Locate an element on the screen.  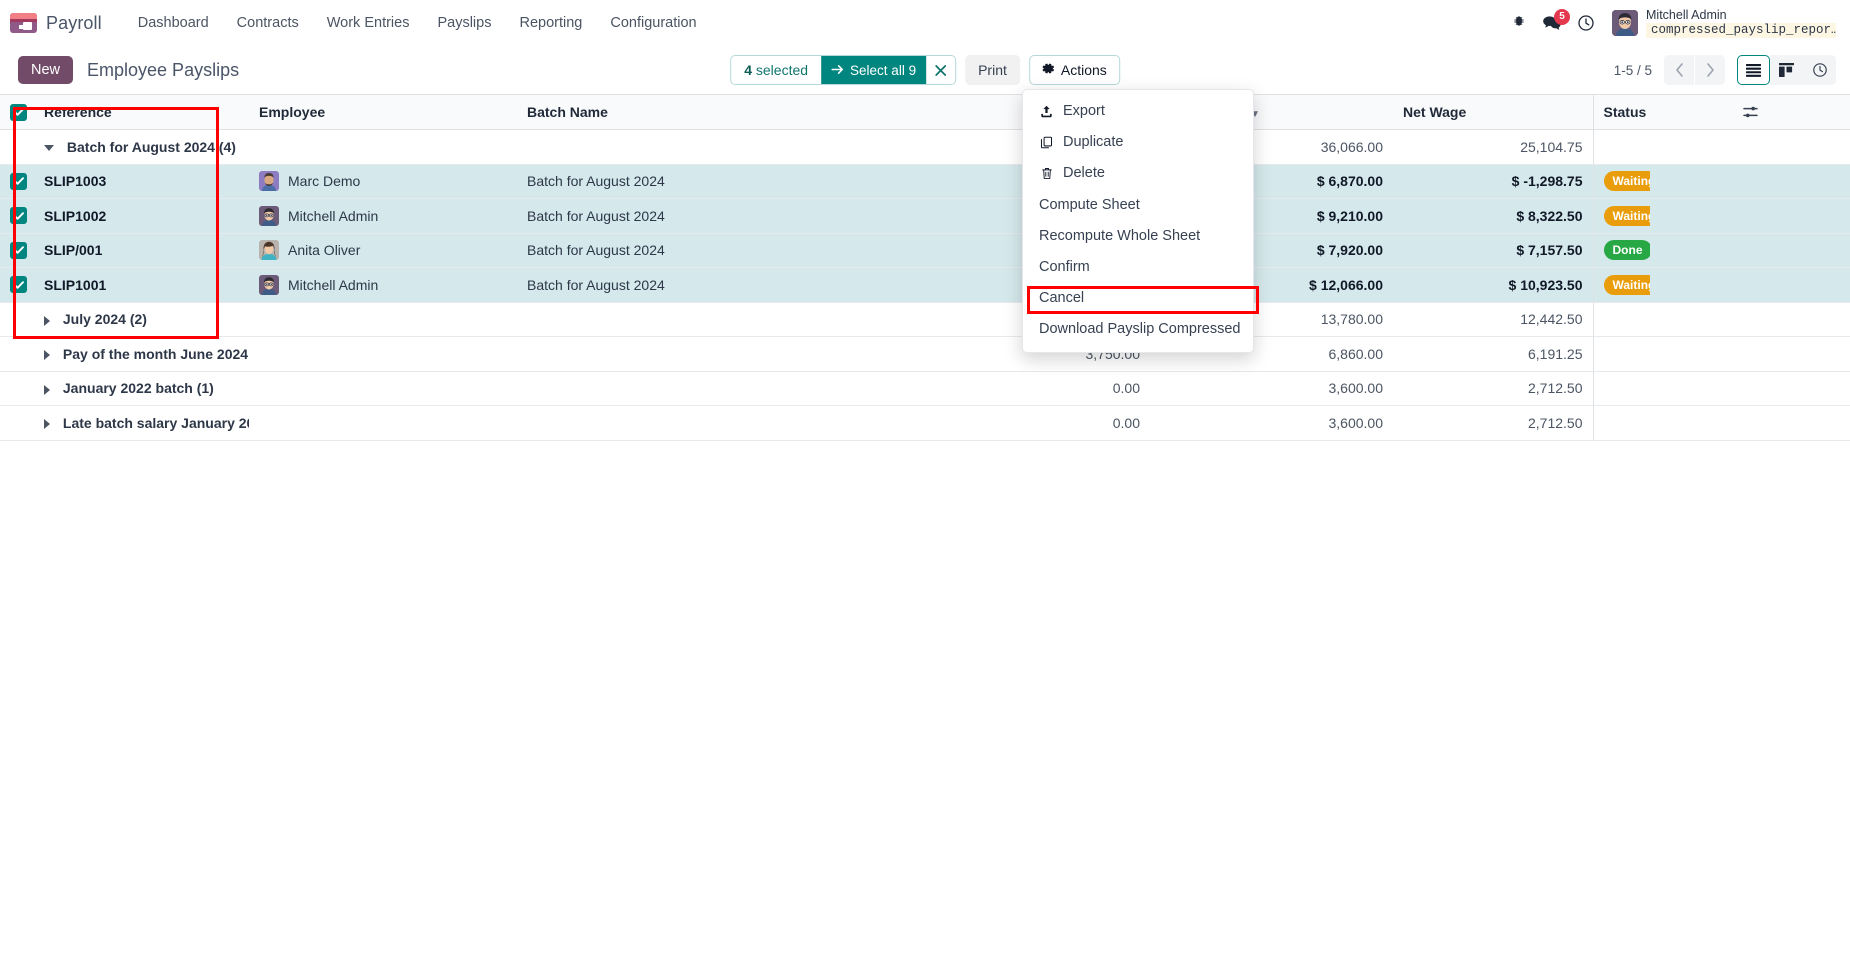
employee-name: Marc Demo is located at coordinates (324, 181).